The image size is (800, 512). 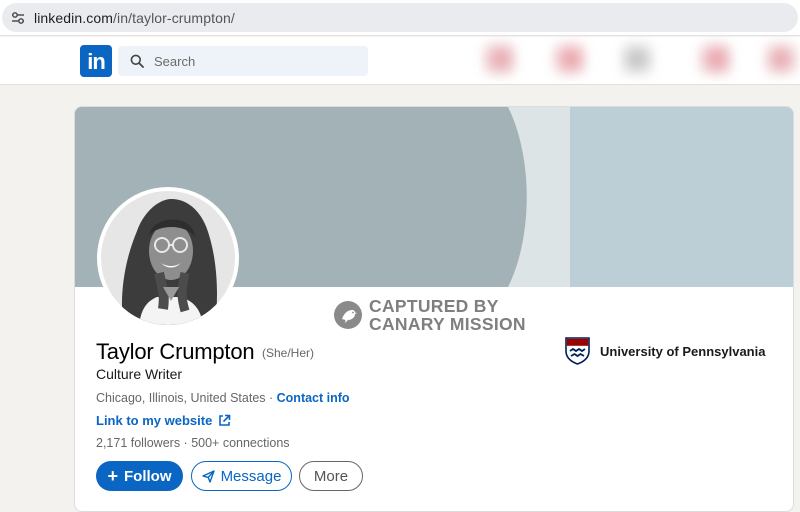 I want to click on canary-bird-icon, so click(x=348, y=315).